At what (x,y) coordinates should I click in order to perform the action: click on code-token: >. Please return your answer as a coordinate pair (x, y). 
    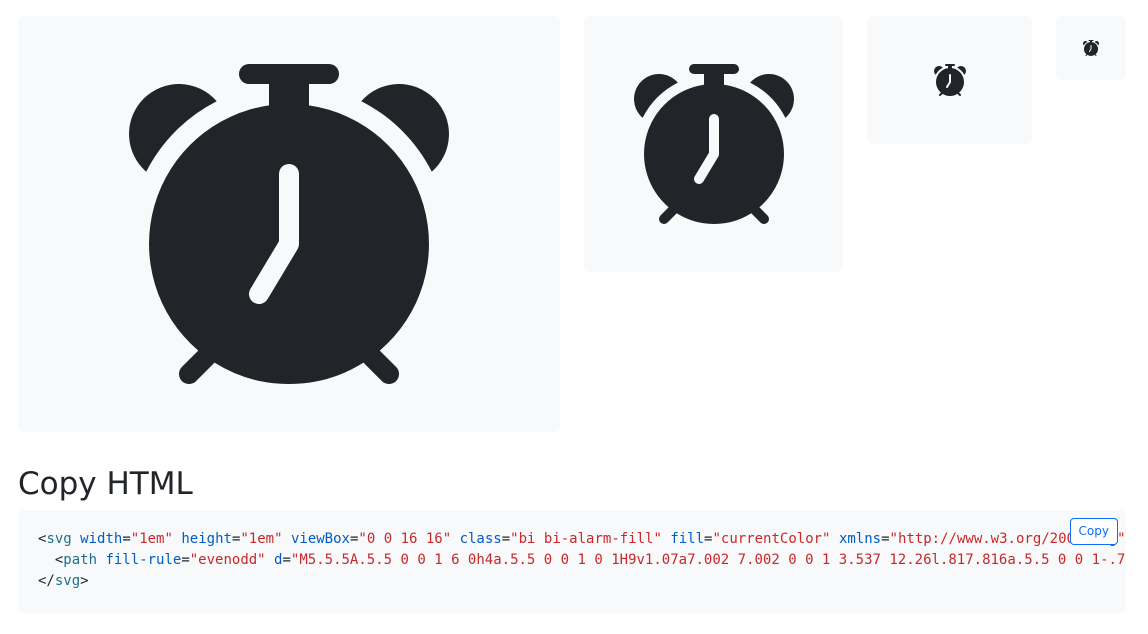
    Looking at the image, I should click on (84, 581).